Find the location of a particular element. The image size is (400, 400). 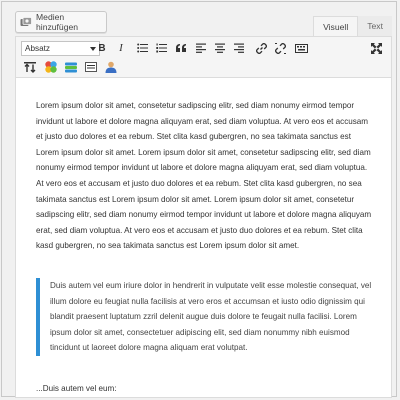

unlink-icon is located at coordinates (280, 48).